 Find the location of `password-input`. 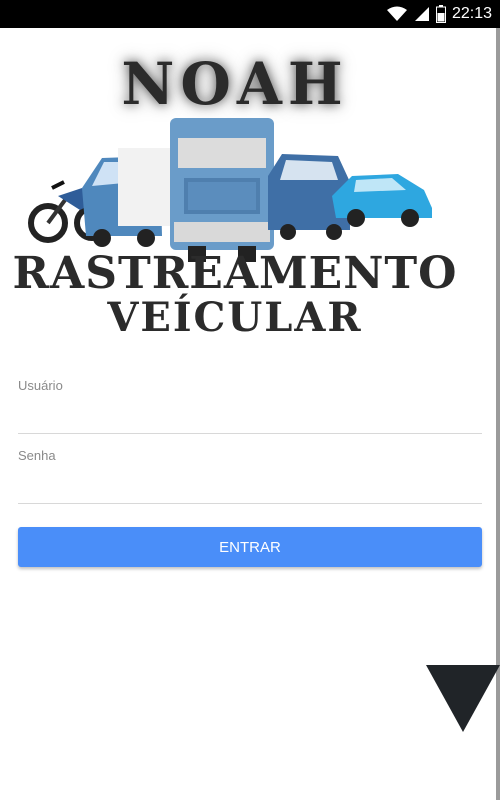

password-input is located at coordinates (250, 487).